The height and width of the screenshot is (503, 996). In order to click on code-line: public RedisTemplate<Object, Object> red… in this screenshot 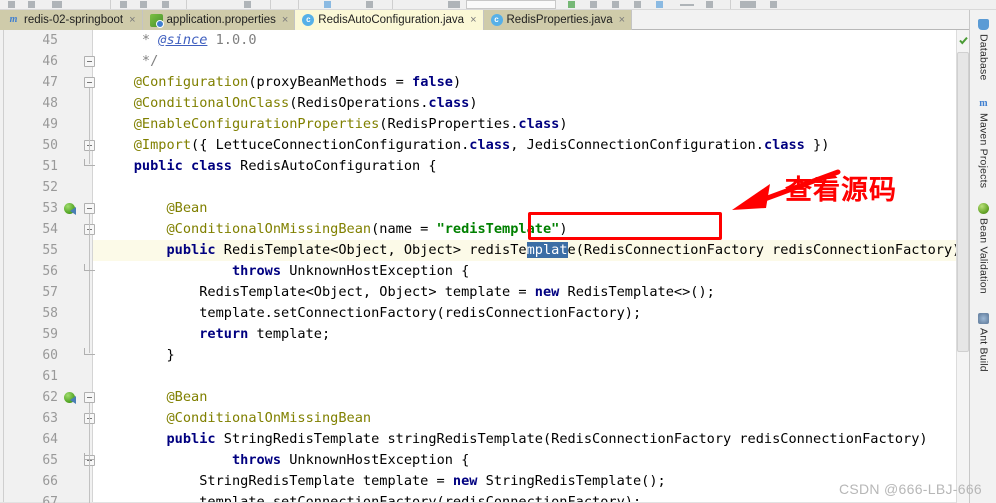, I will do `click(524, 250)`.